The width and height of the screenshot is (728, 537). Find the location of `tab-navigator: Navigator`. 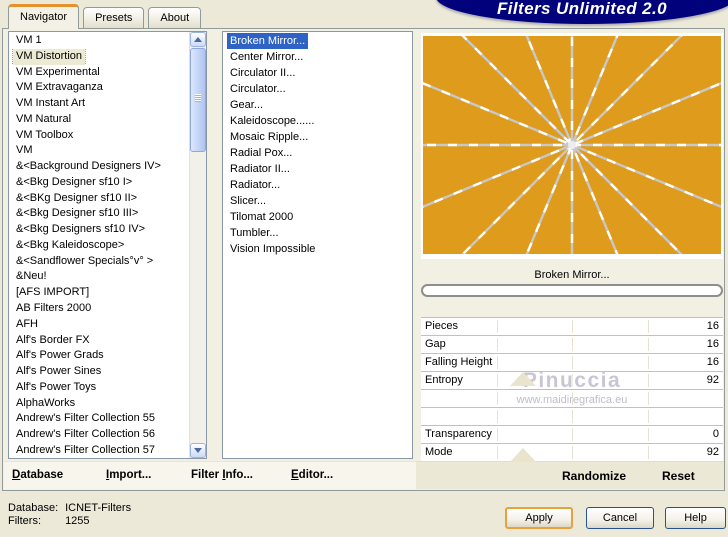

tab-navigator: Navigator is located at coordinates (44, 16).